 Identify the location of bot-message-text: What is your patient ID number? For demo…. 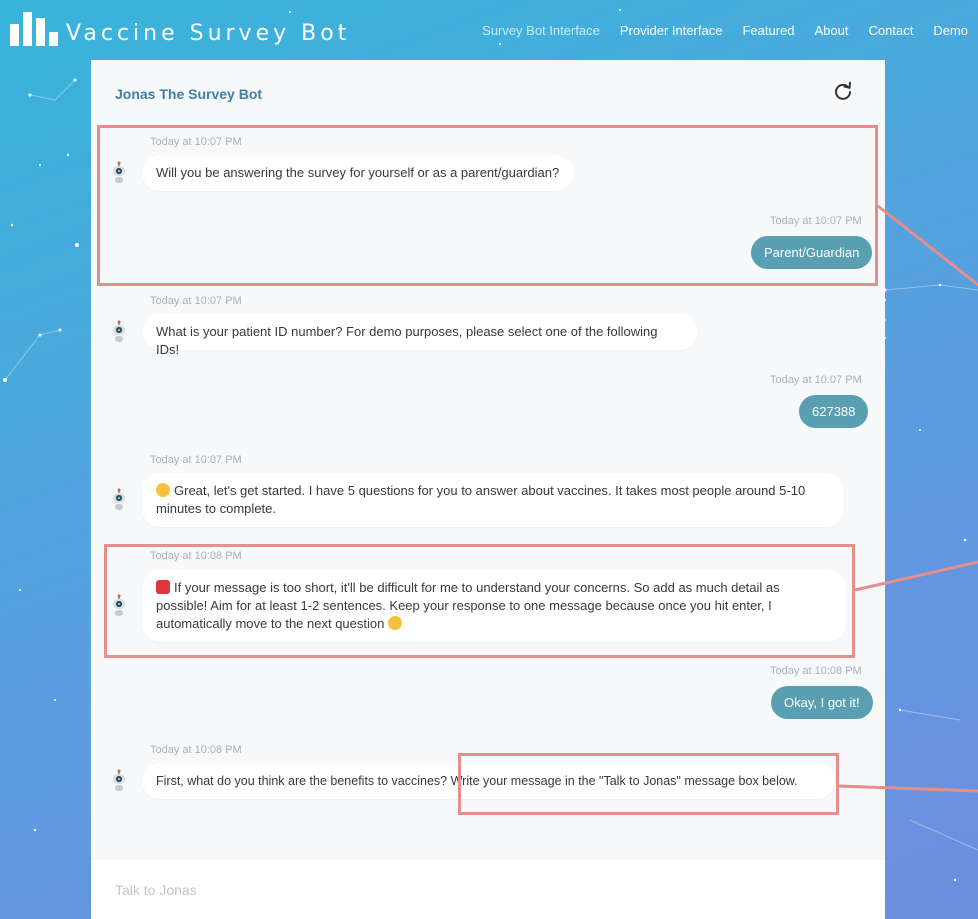
(407, 340).